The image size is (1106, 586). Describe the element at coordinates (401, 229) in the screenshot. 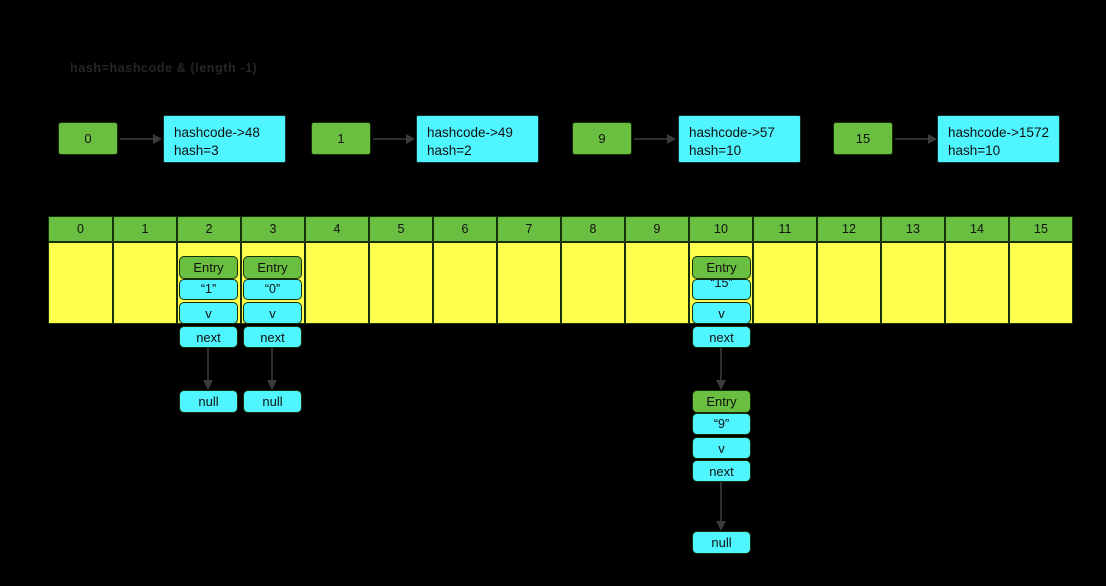

I see `bucket-header-5: 5` at that location.